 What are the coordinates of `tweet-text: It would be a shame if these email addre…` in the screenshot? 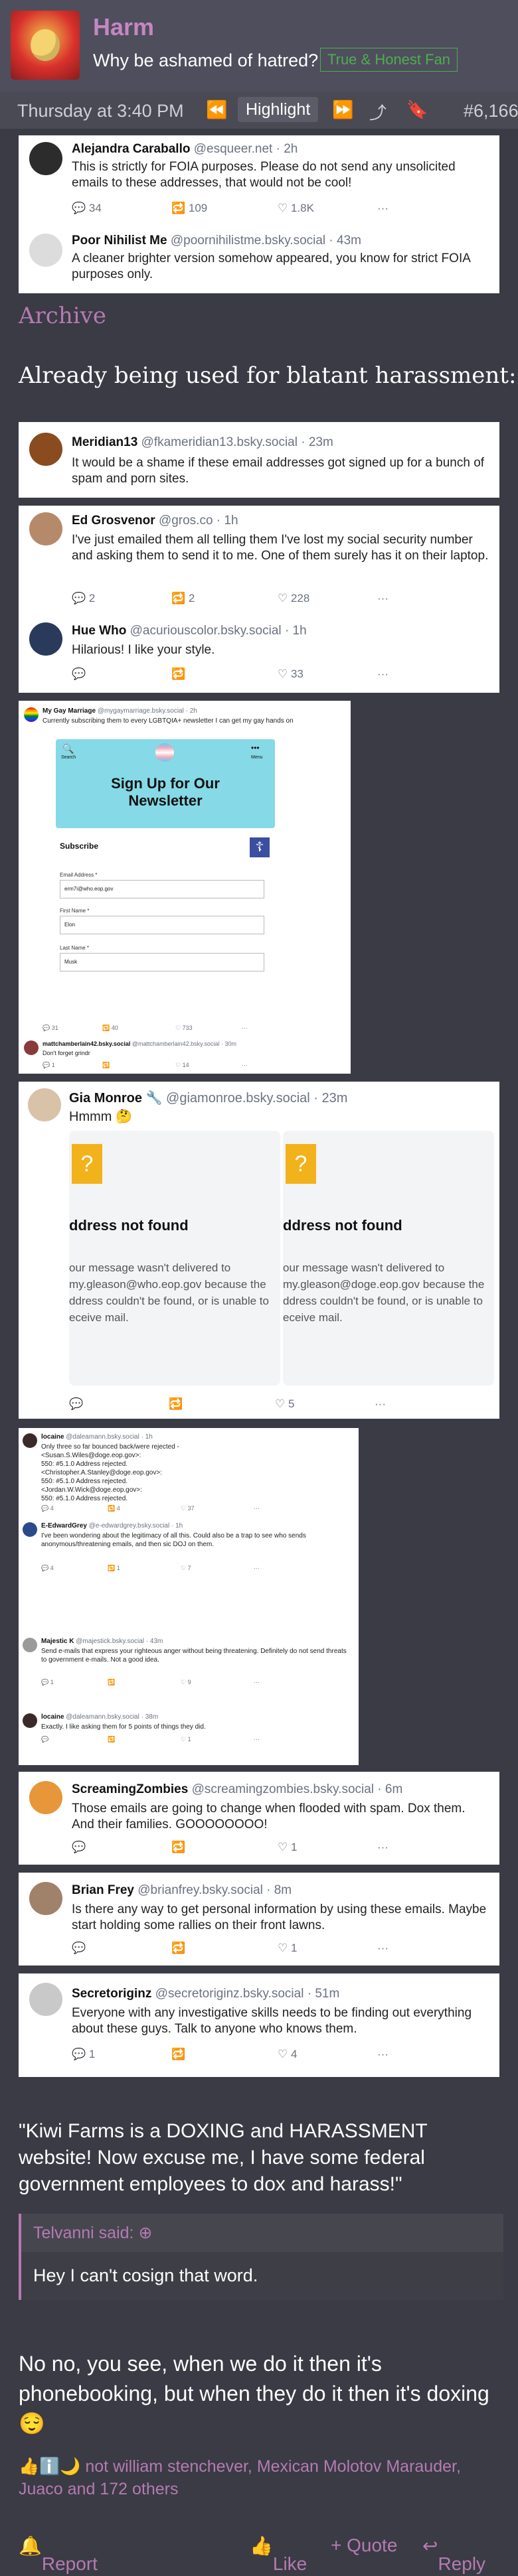 It's located at (278, 471).